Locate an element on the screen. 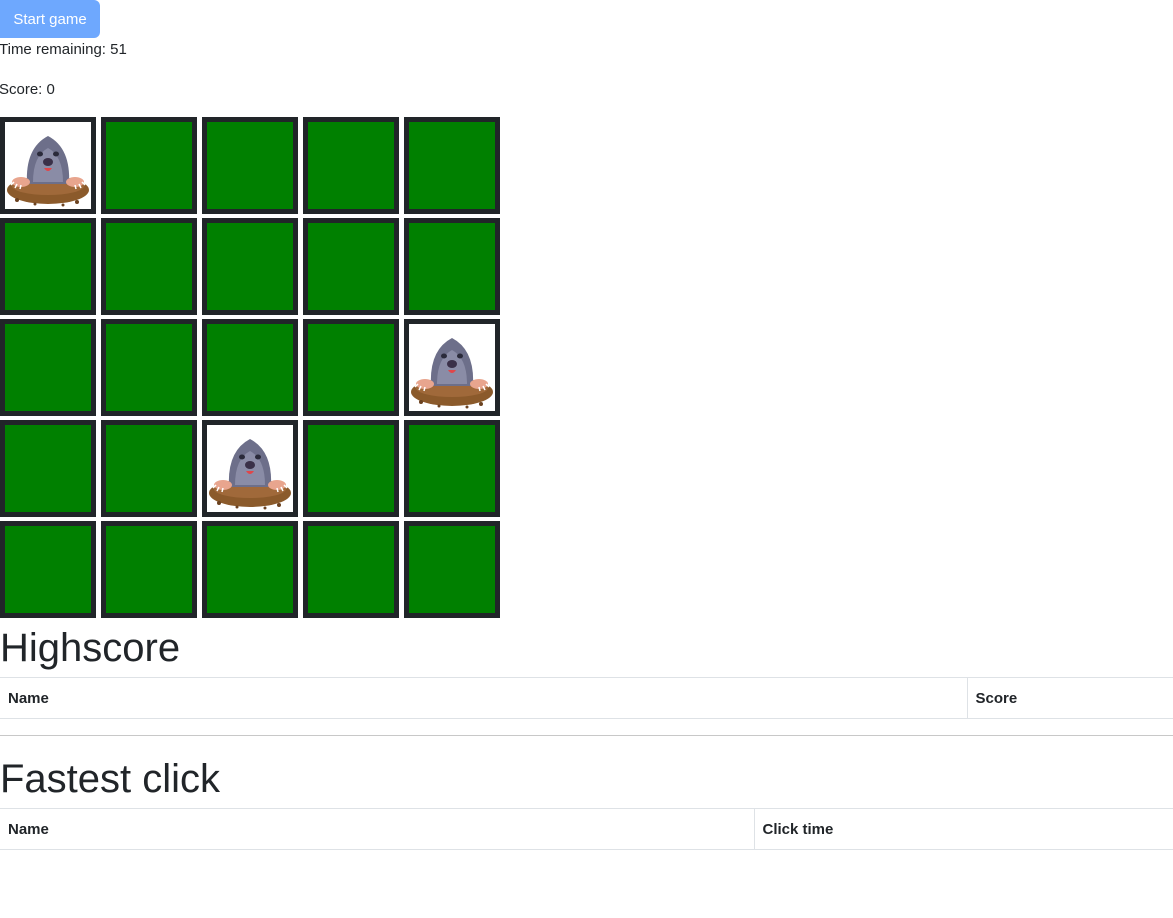 The image size is (1173, 918). highscore-score-header: Score is located at coordinates (1069, 698).